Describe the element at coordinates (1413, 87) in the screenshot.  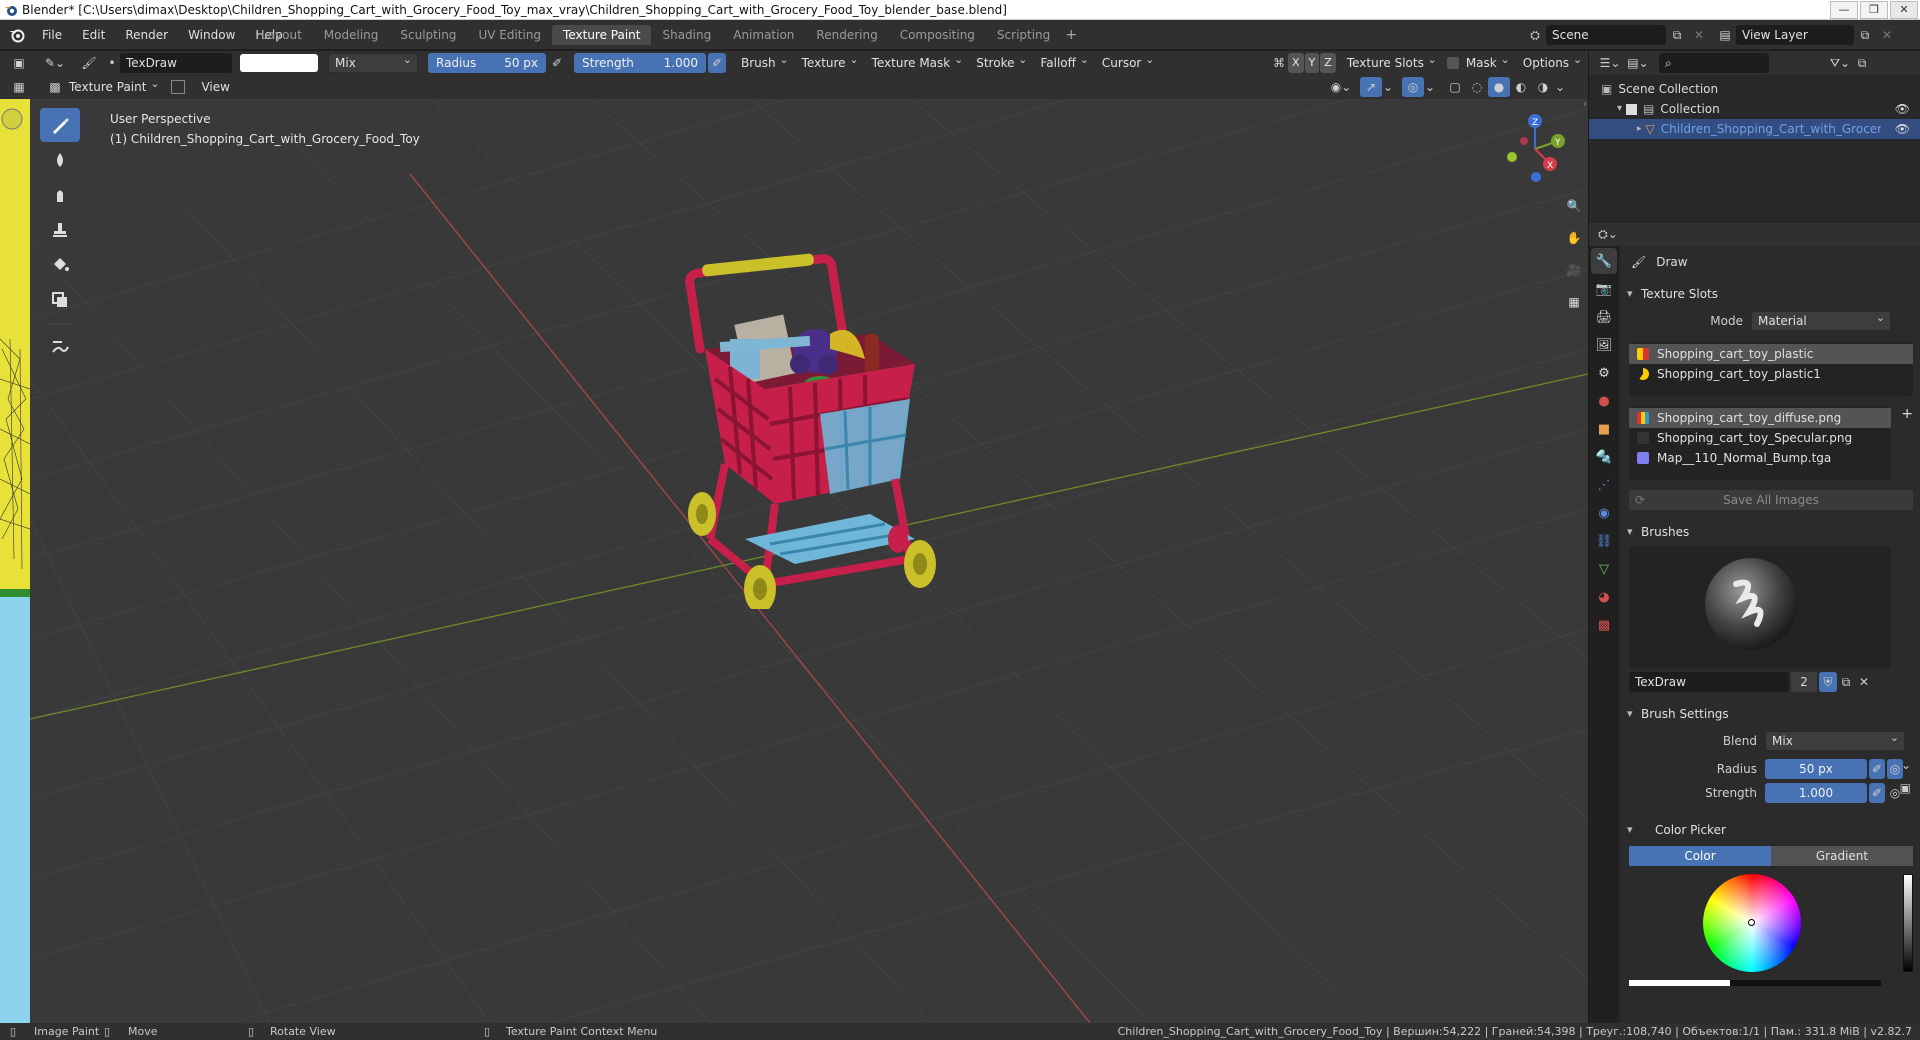
I see `overlays-toggle-icon: ◎` at that location.